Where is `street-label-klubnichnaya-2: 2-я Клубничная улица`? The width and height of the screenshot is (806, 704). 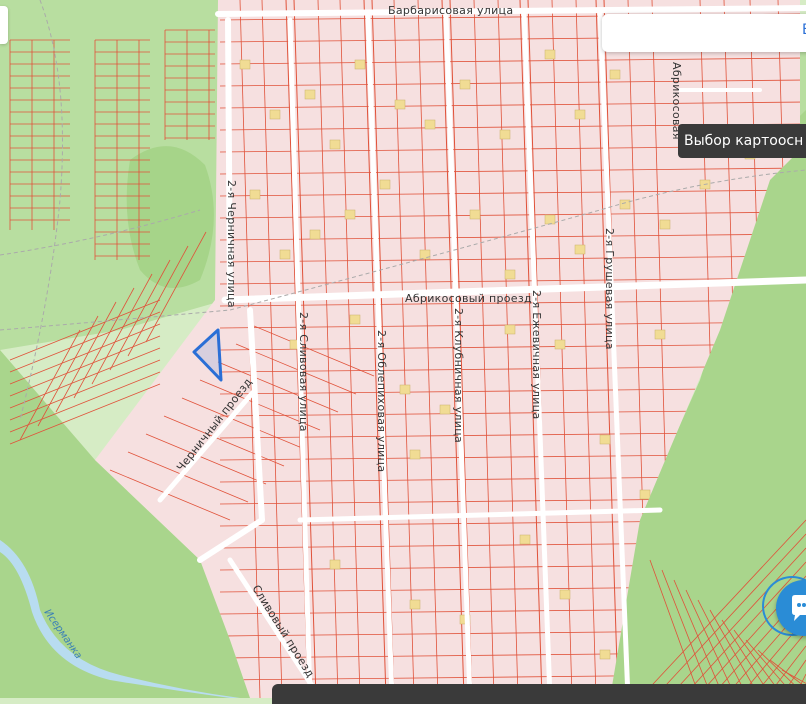
street-label-klubnichnaya-2: 2-я Клубничная улица is located at coordinates (458, 375).